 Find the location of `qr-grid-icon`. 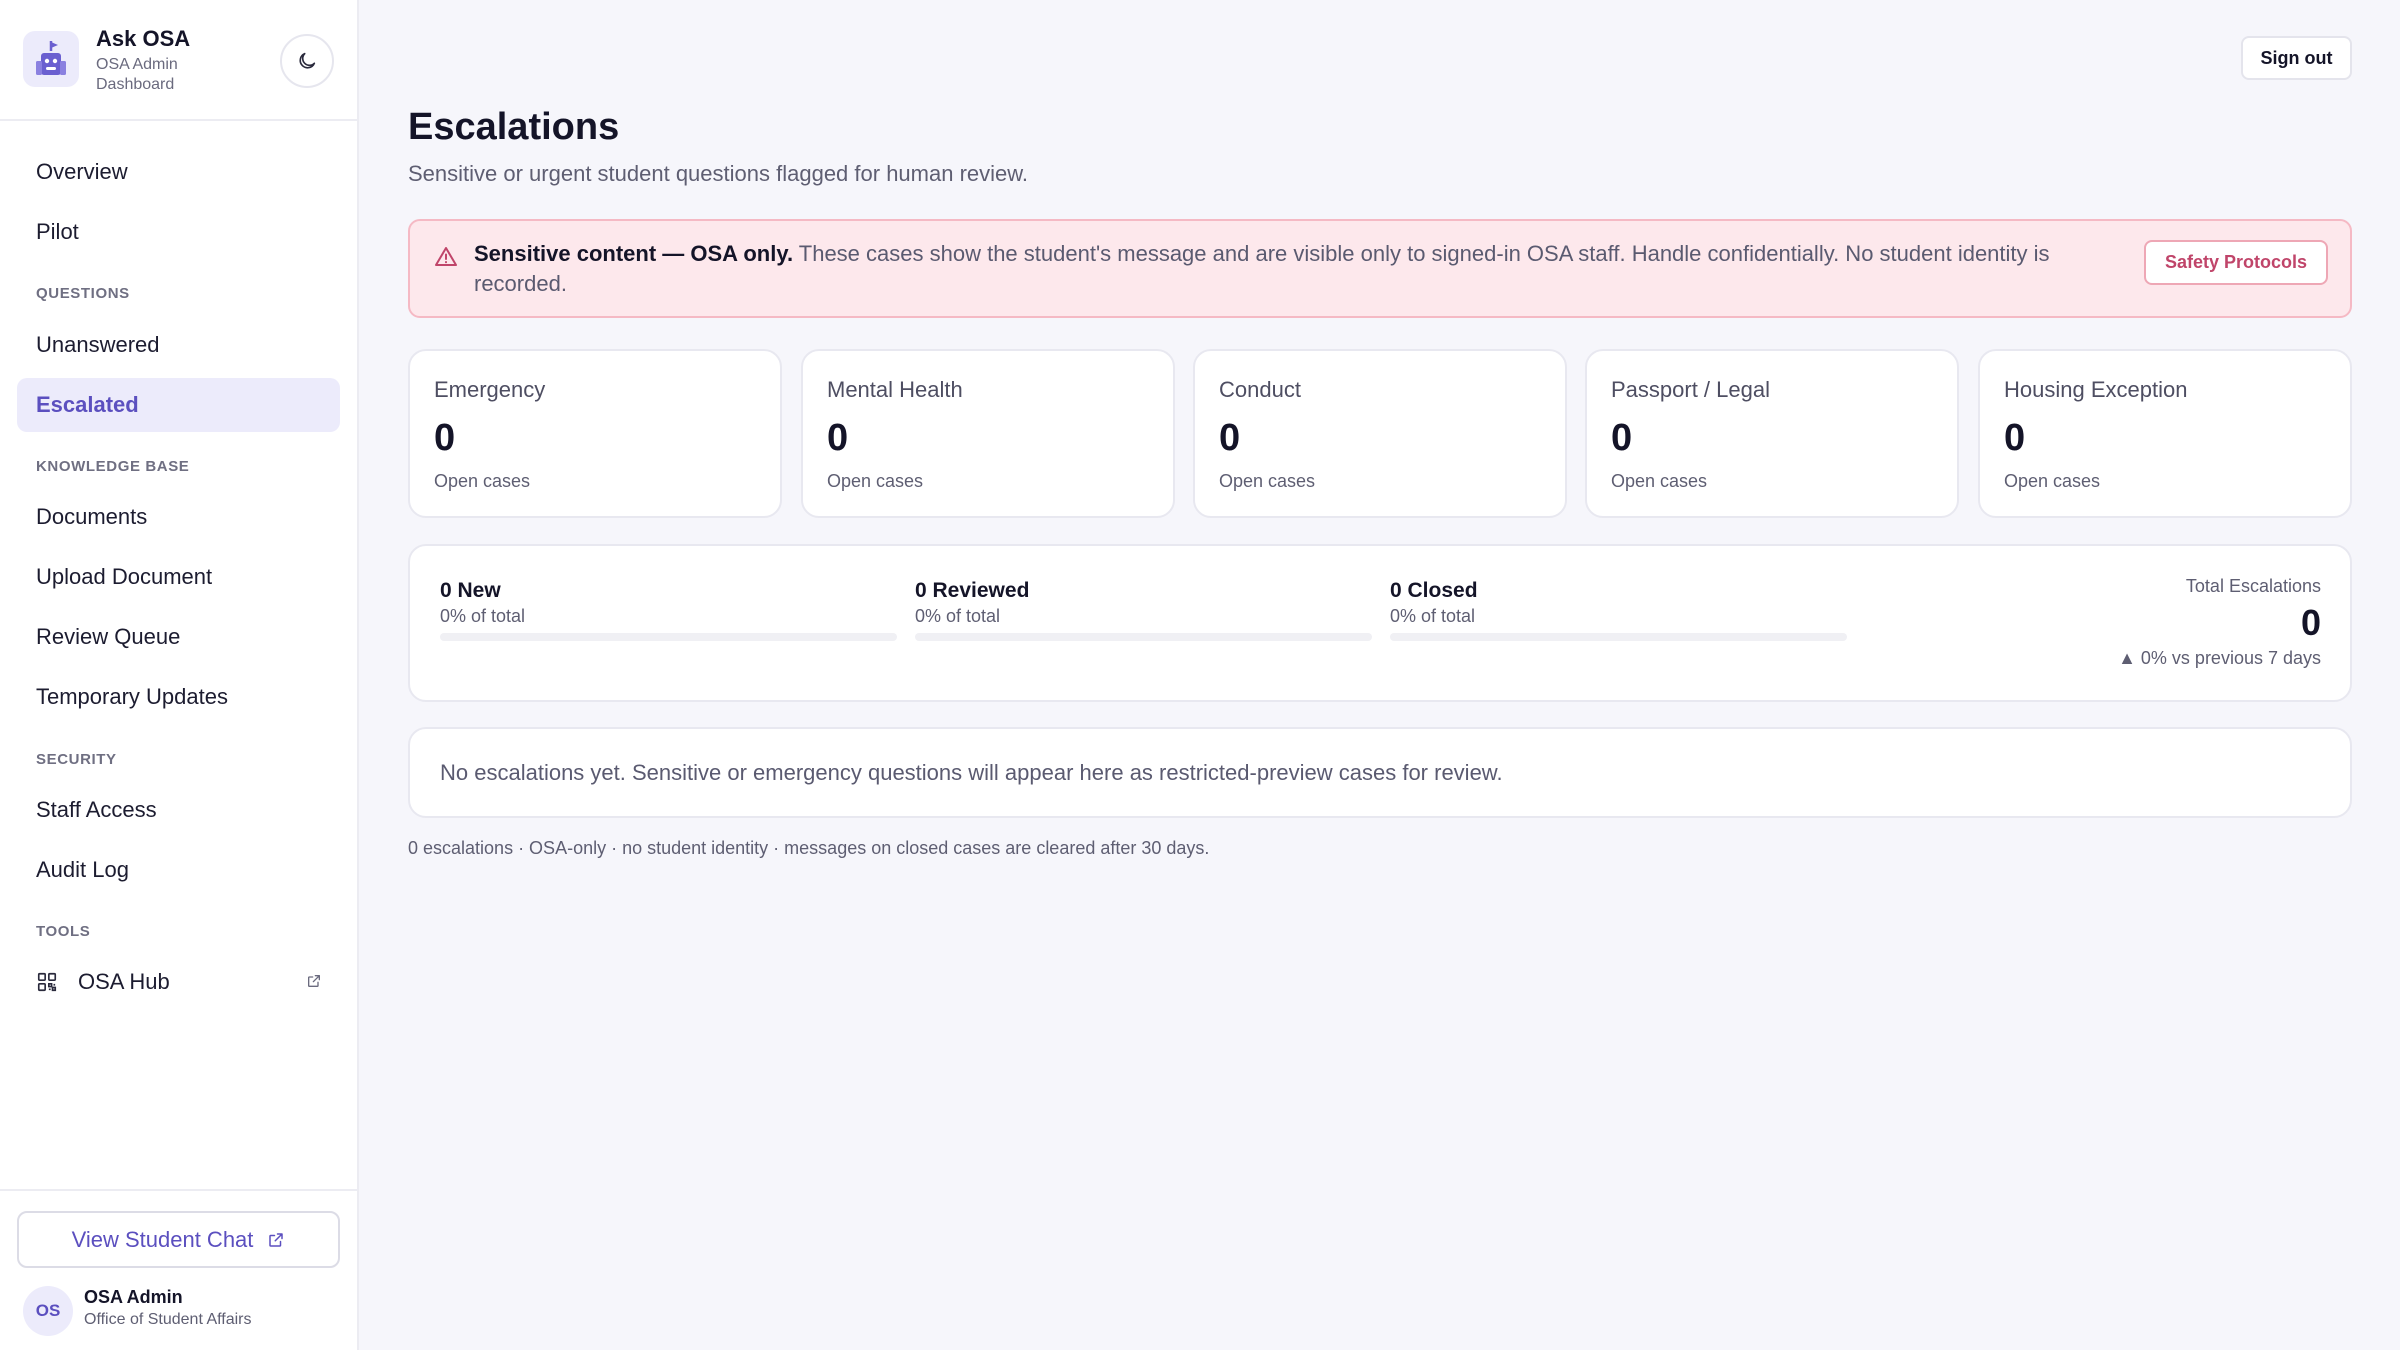

qr-grid-icon is located at coordinates (47, 982).